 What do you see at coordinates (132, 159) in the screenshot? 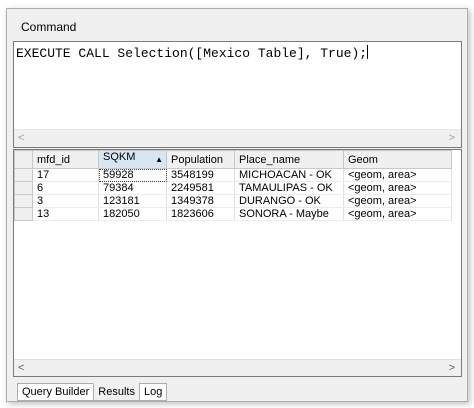
I see `column-header-sqkm: SQKM ▲` at bounding box center [132, 159].